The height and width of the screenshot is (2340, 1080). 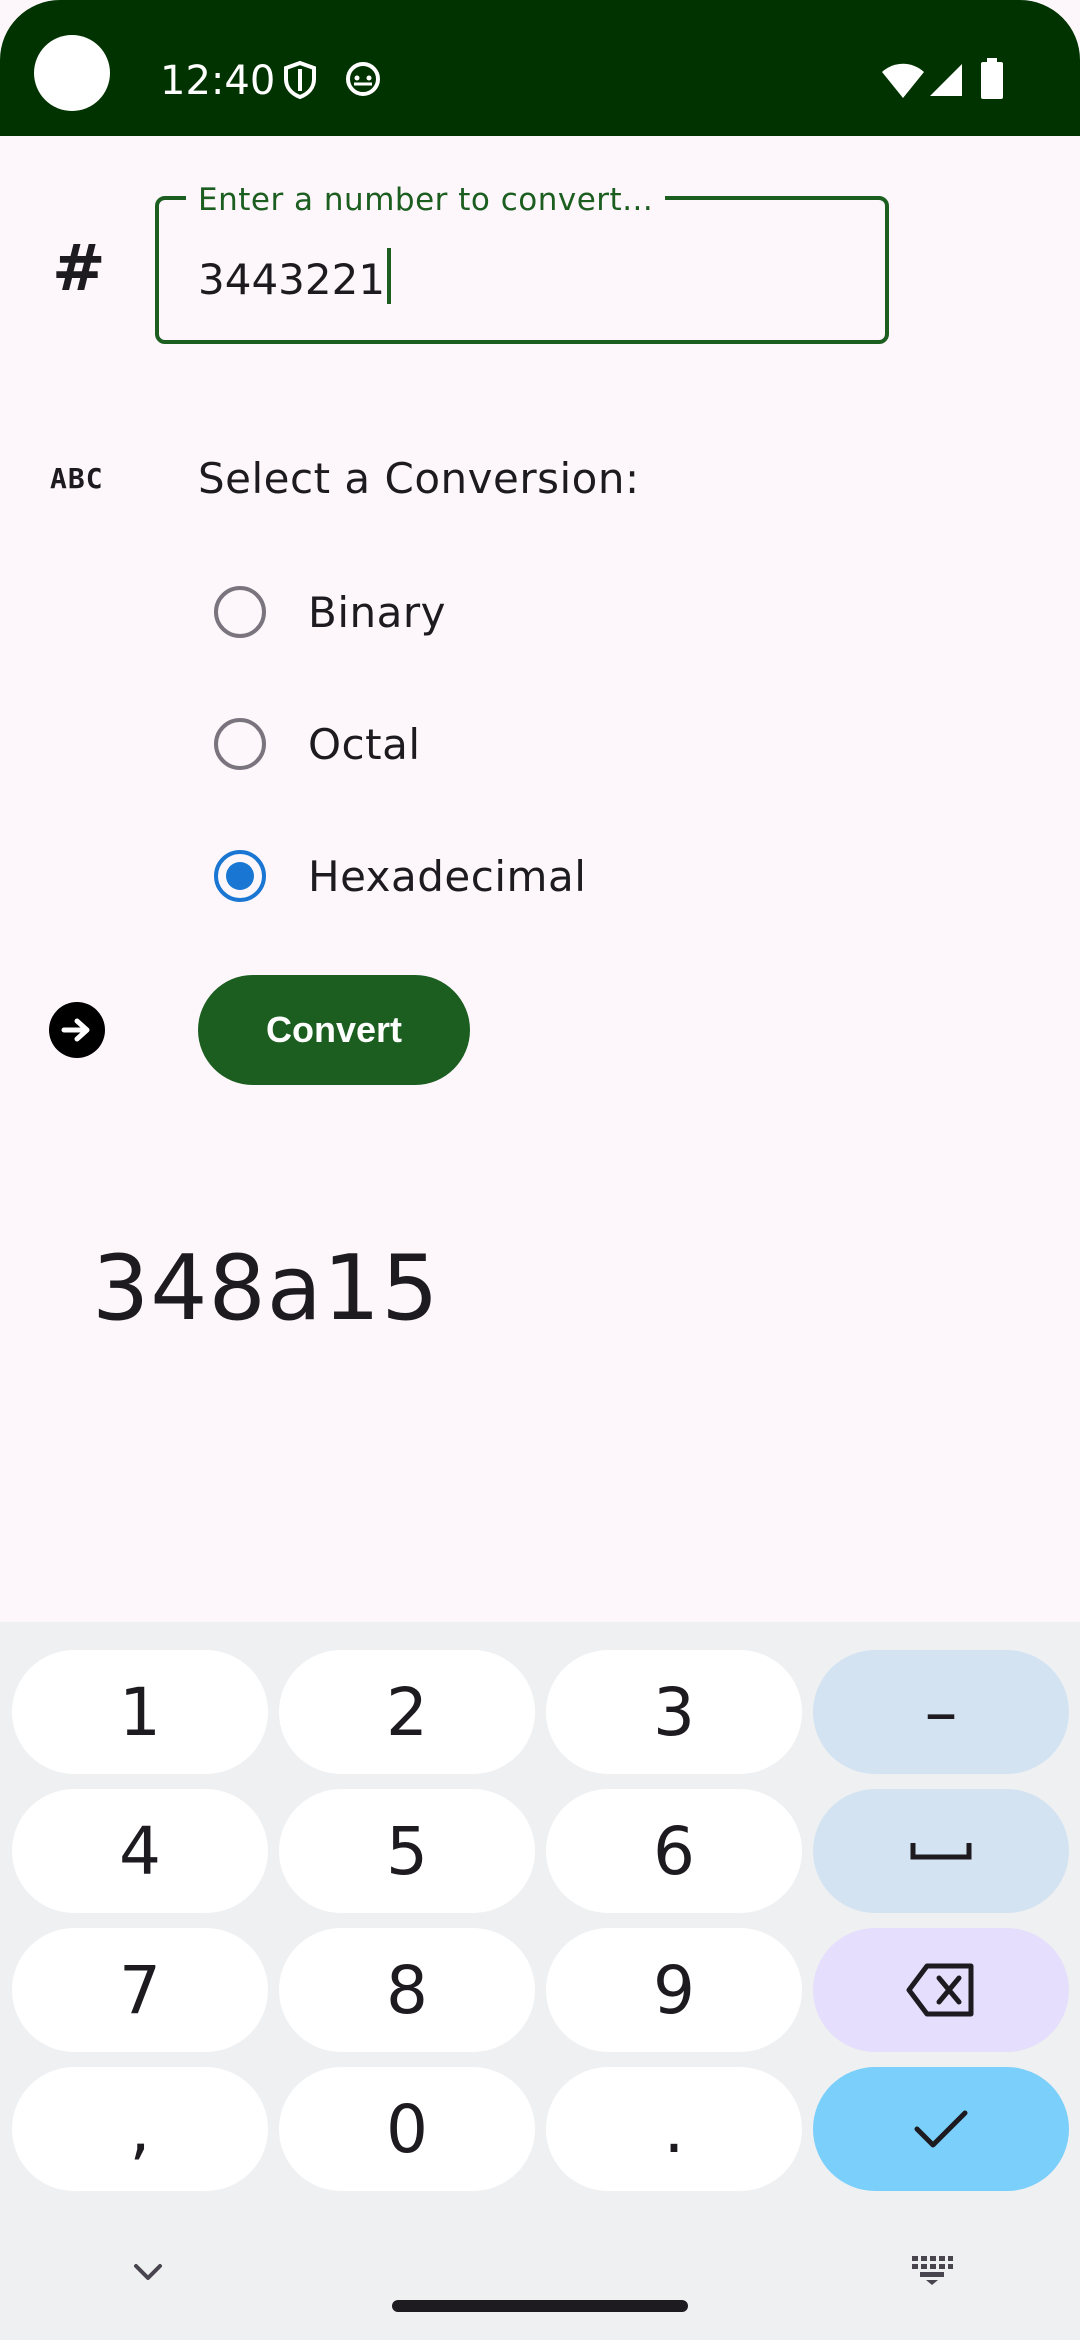 I want to click on key-7: 7, so click(x=140, y=1990).